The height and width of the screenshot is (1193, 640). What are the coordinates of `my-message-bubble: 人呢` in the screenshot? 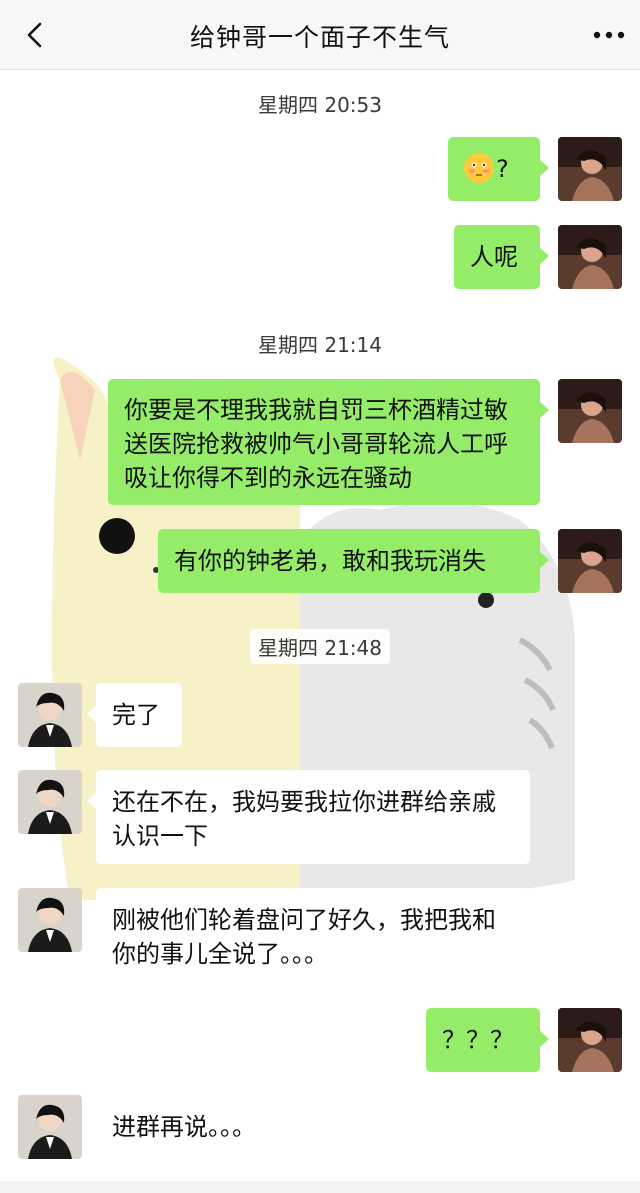 It's located at (501, 257).